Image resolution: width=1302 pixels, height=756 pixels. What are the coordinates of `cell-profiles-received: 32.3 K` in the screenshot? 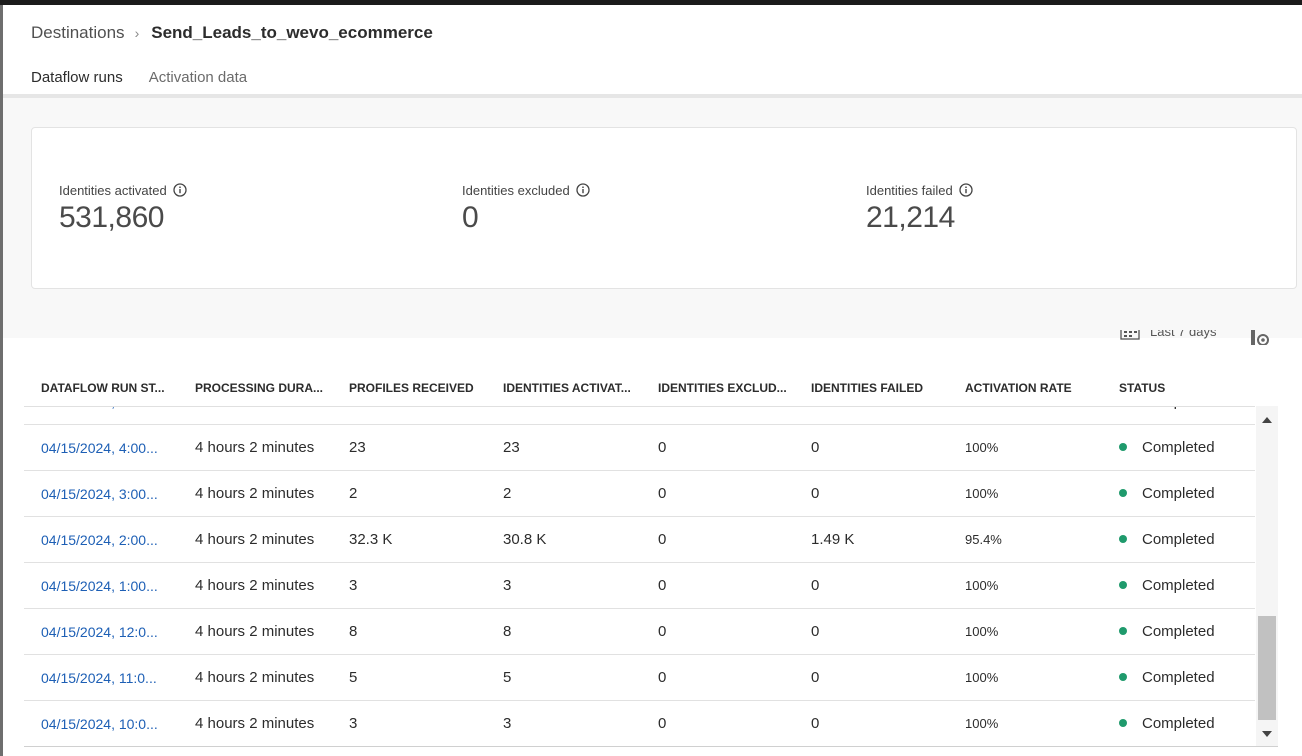 It's located at (371, 539).